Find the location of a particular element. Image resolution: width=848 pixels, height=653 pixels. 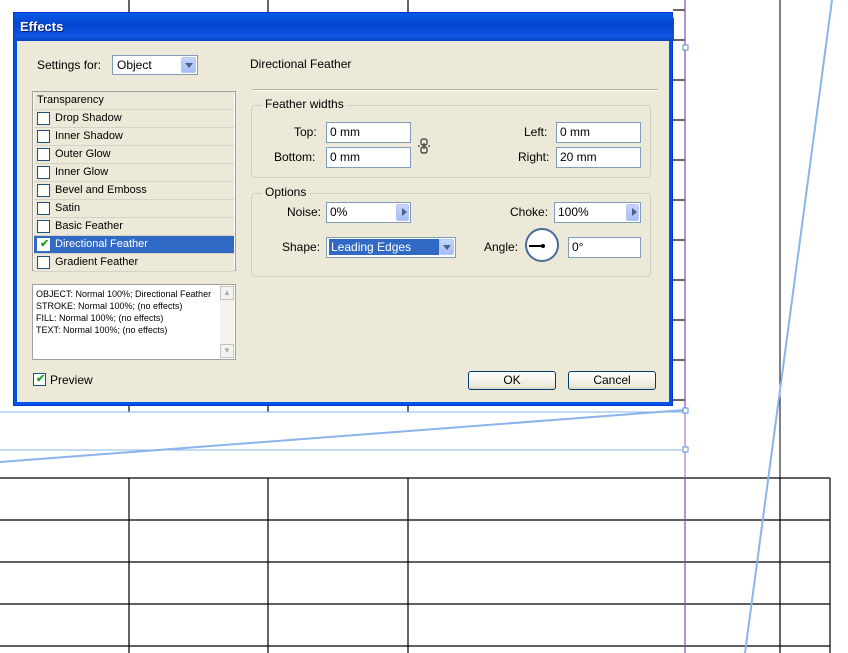

effect-label: Gradient Feather is located at coordinates (97, 262).